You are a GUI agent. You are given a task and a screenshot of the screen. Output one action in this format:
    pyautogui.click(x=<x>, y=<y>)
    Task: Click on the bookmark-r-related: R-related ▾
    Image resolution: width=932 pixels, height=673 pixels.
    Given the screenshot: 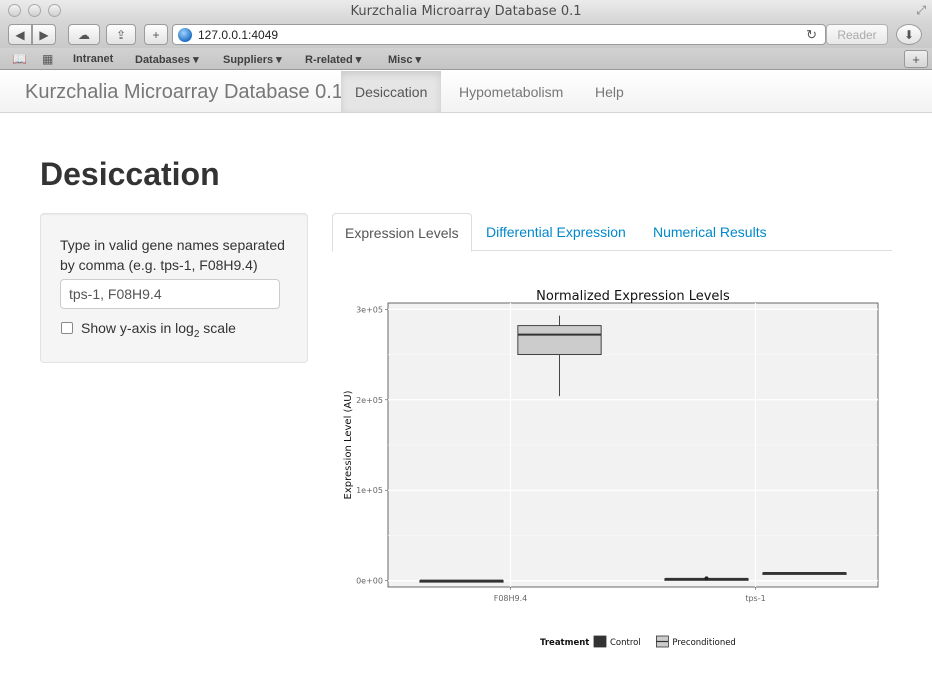 What is the action you would take?
    pyautogui.click(x=333, y=59)
    